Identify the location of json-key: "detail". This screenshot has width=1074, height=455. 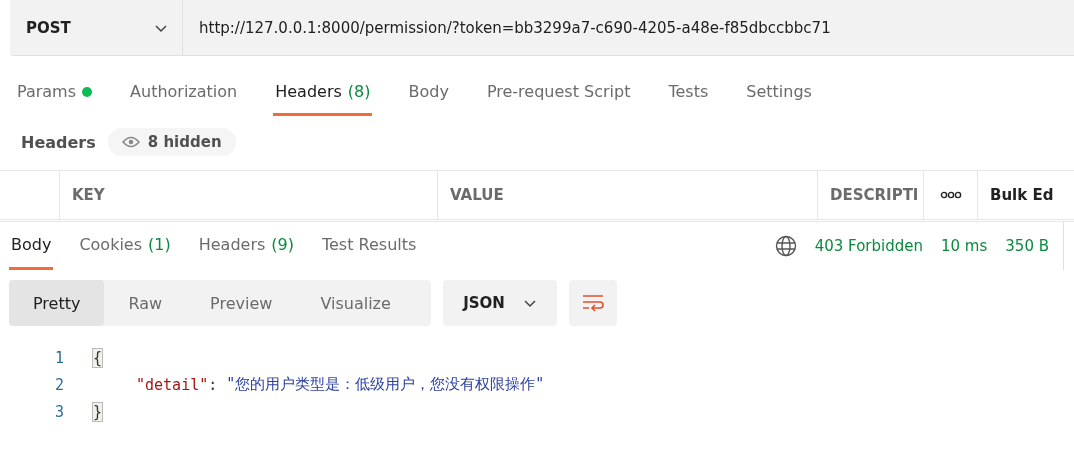
(150, 384).